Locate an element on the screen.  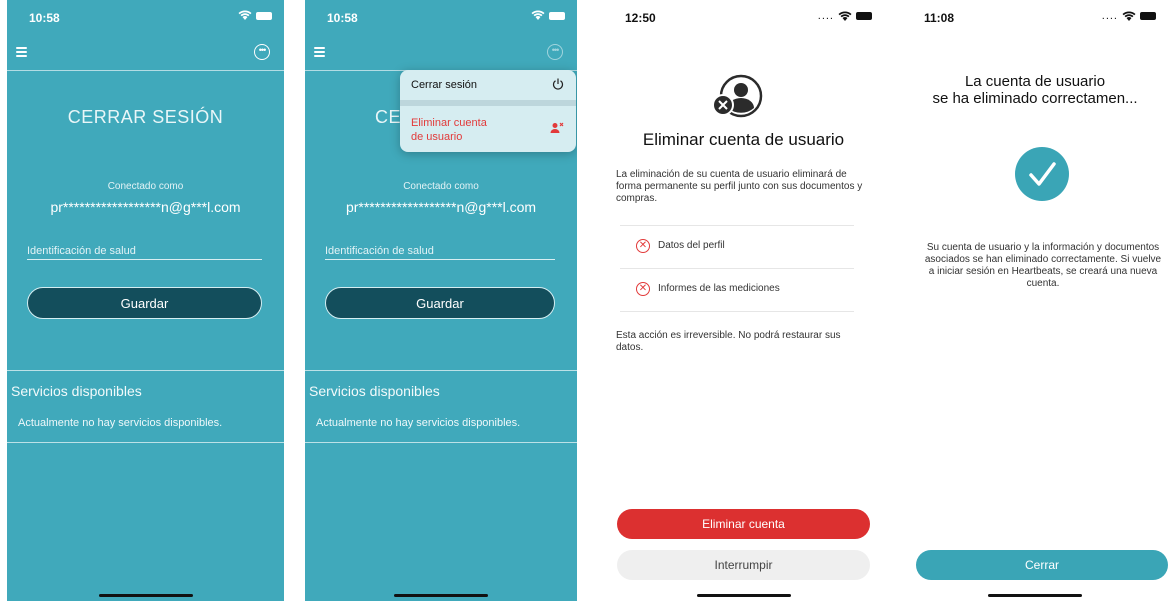
cancel-button: Interrumpir is located at coordinates (743, 565).